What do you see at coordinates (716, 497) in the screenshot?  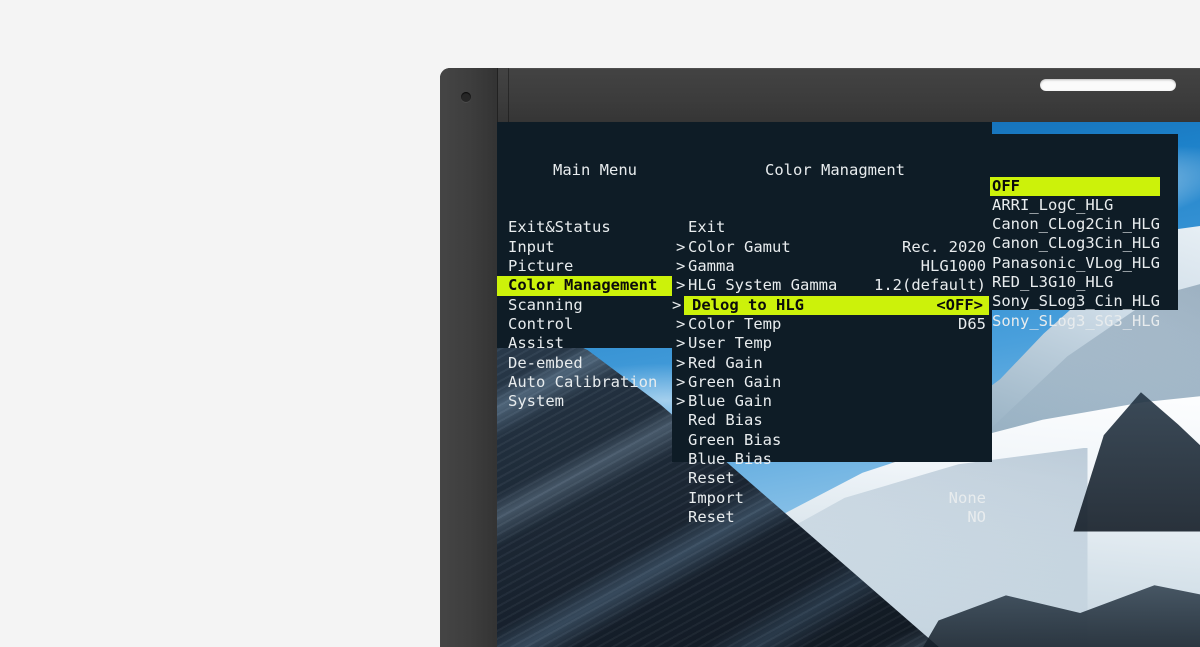 I see `submenu-item-label: Import` at bounding box center [716, 497].